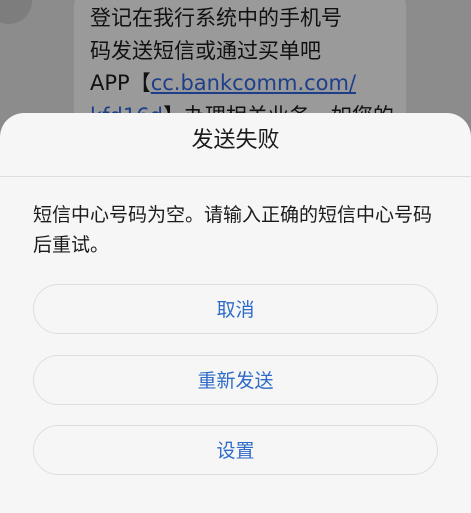 This screenshot has height=513, width=471. Describe the element at coordinates (253, 83) in the screenshot. I see `message-link: cc.bankcomm.com/` at that location.